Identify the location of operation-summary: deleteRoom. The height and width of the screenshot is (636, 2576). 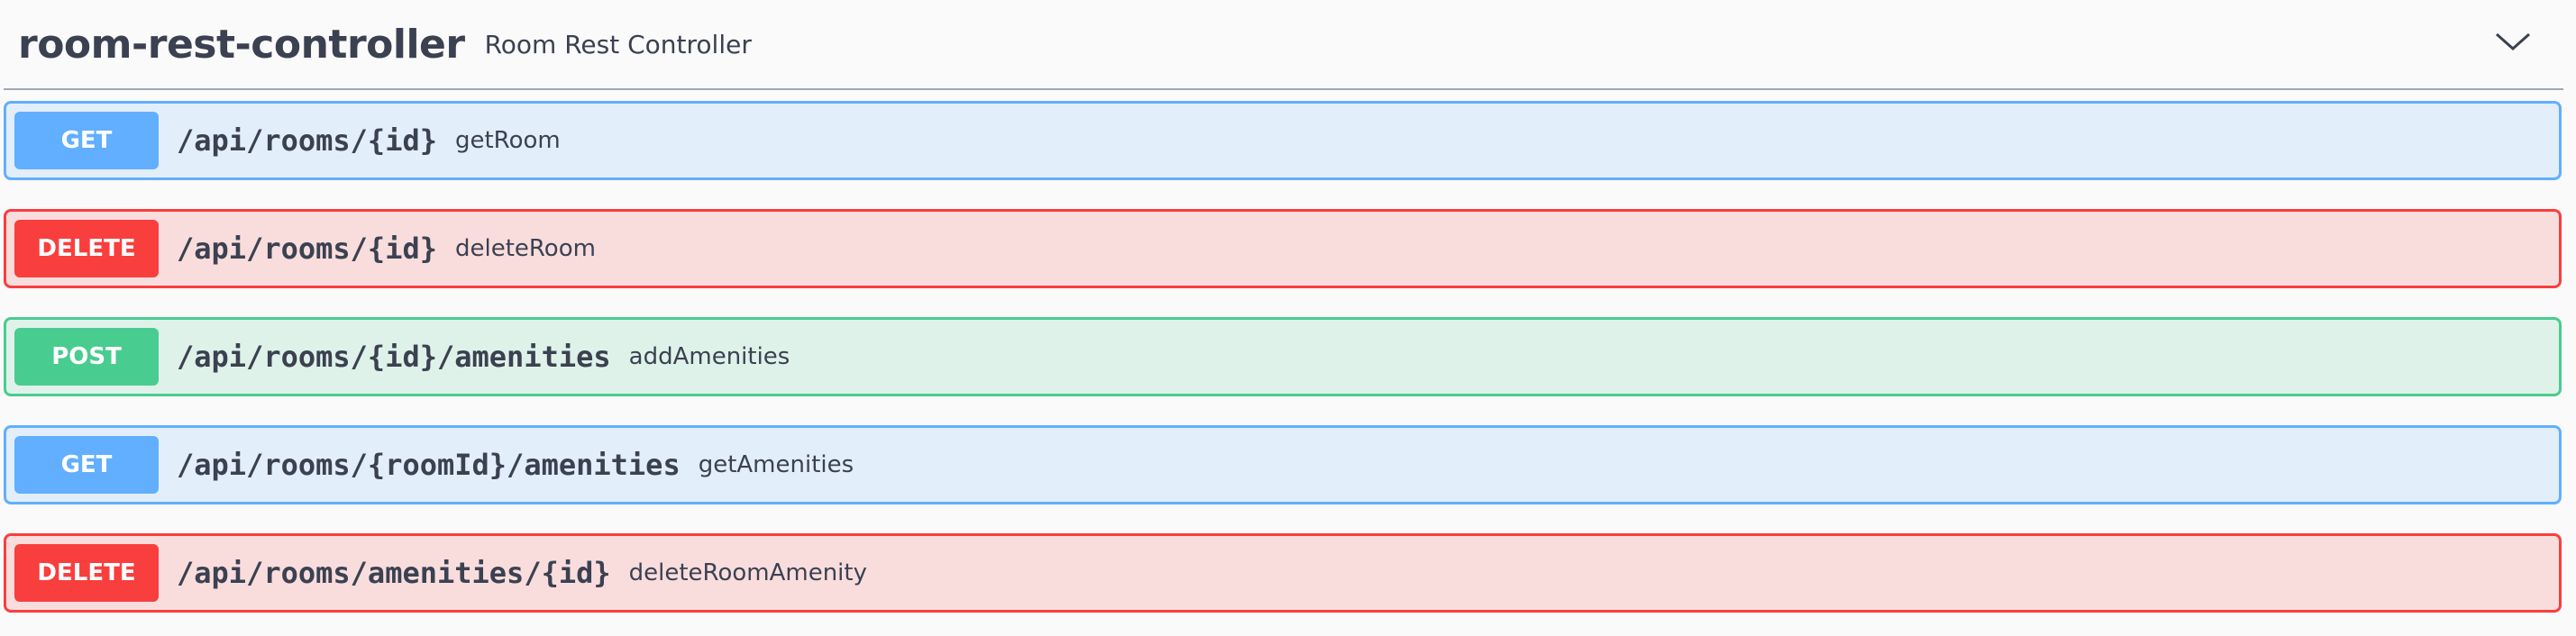
(525, 248).